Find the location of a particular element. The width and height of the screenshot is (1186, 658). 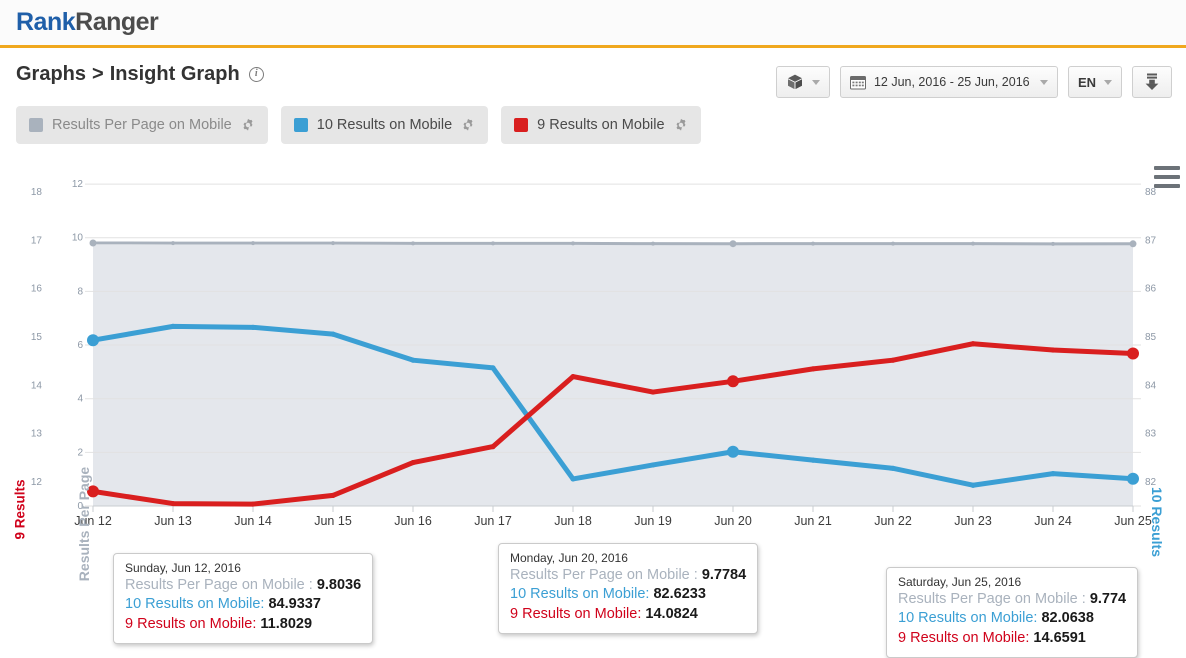

tooltip-row-9-results: 9 Results on Mobile: 14.6591 is located at coordinates (1012, 638).